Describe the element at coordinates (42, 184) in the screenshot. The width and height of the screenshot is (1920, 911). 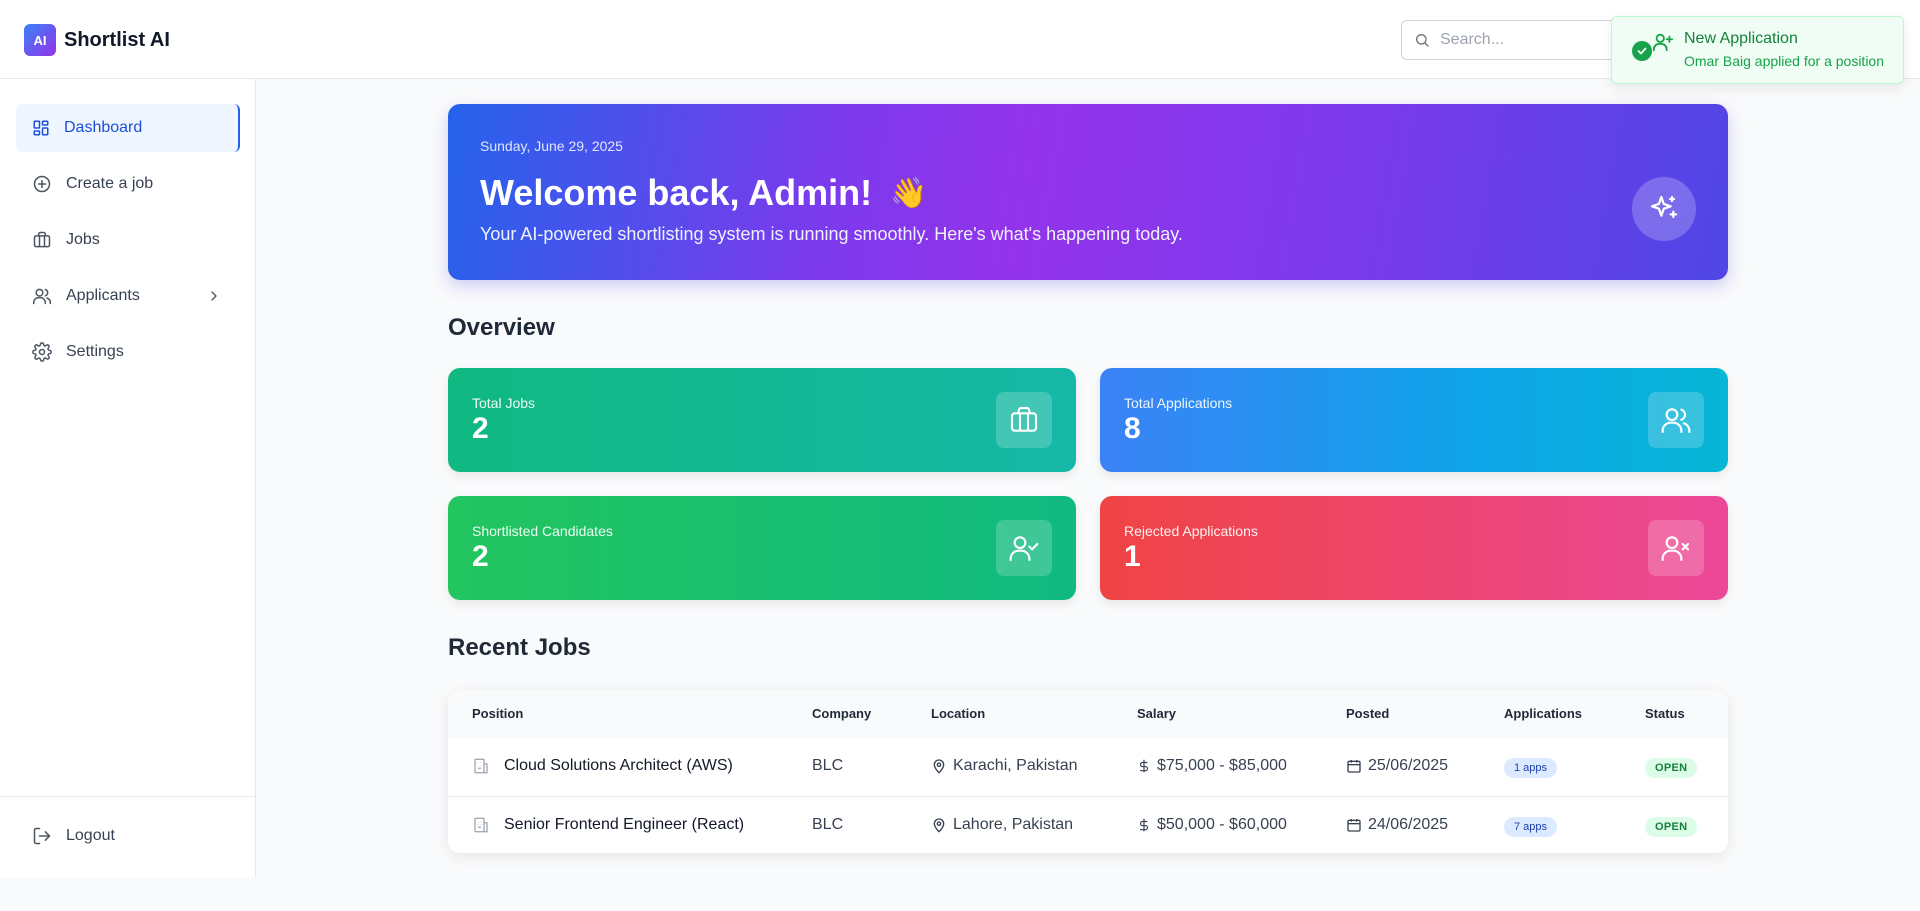
I see `plus-circle-icon` at that location.